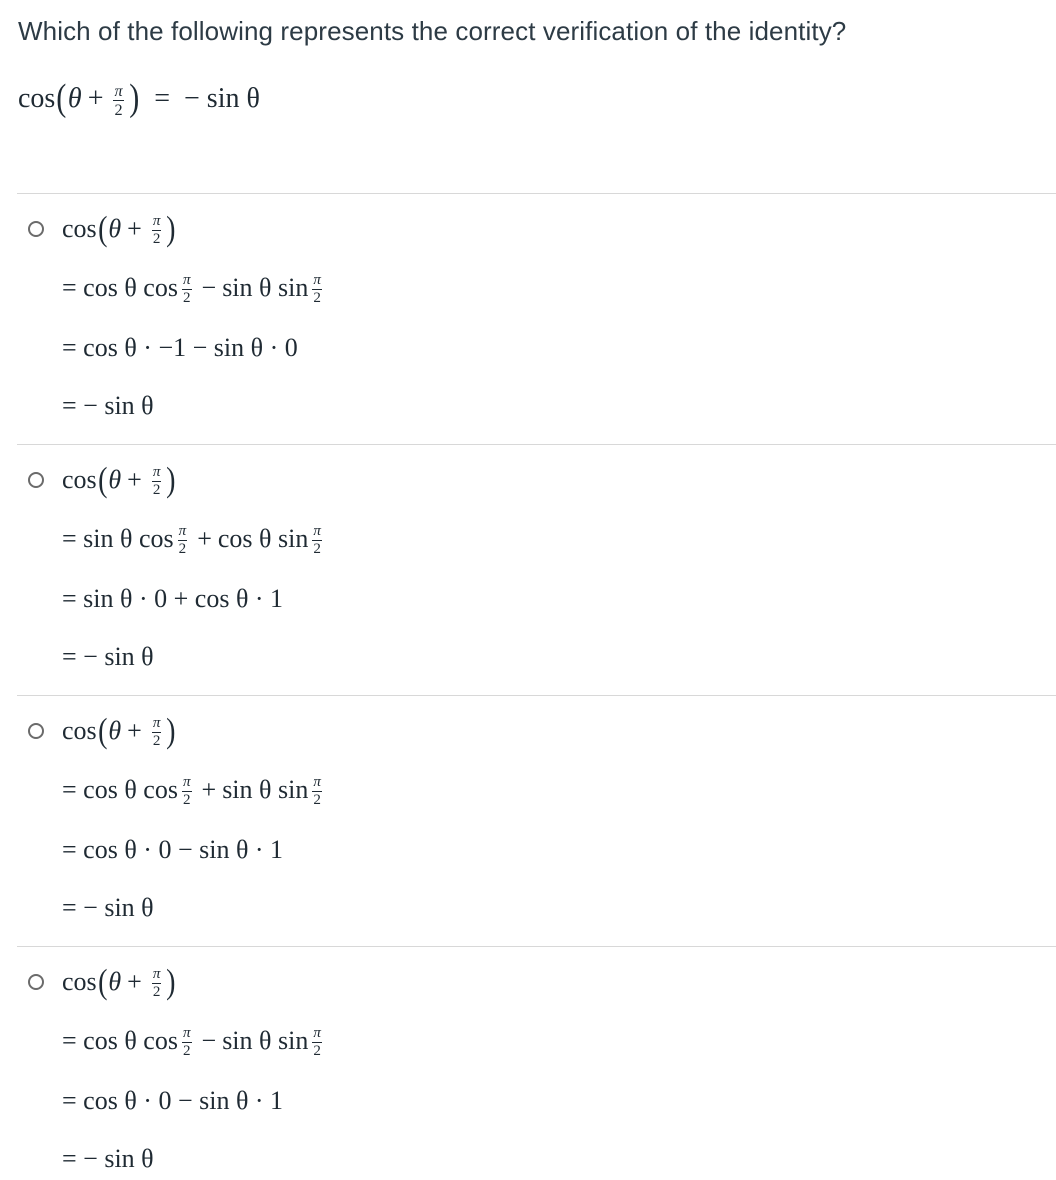 This screenshot has width=1056, height=1180. What do you see at coordinates (95, 98) in the screenshot?
I see `identity-plus: +` at bounding box center [95, 98].